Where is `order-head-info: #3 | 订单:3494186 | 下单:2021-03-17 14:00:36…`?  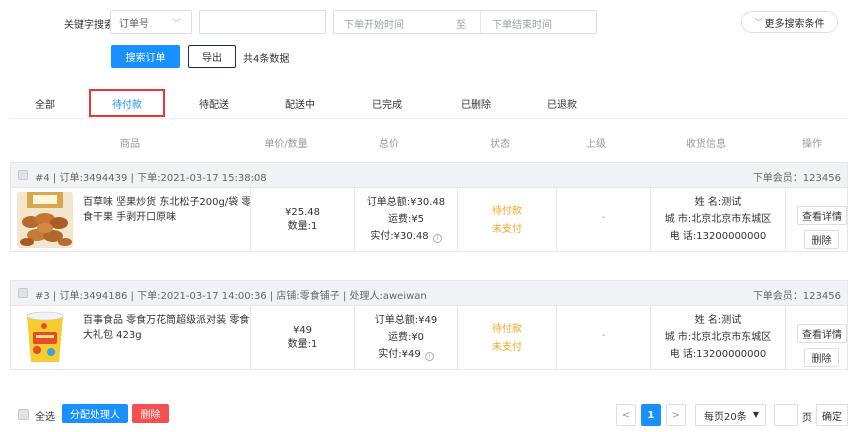
order-head-info: #3 | 订单:3494186 | 下单:2021-03-17 14:00:36… is located at coordinates (231, 296).